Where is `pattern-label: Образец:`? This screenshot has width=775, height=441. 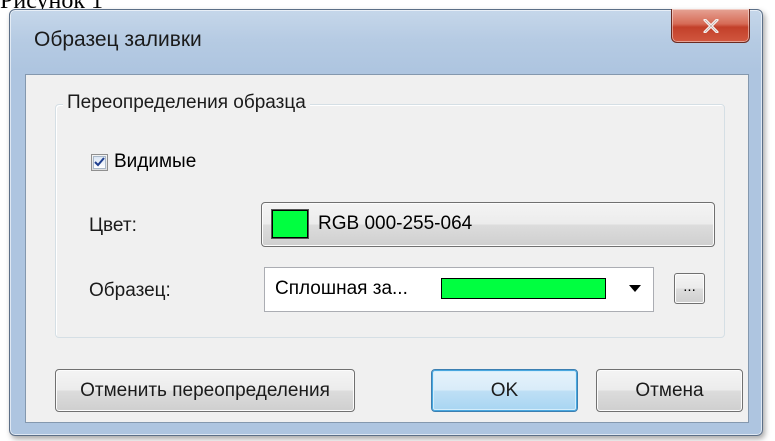 pattern-label: Образец: is located at coordinates (130, 290).